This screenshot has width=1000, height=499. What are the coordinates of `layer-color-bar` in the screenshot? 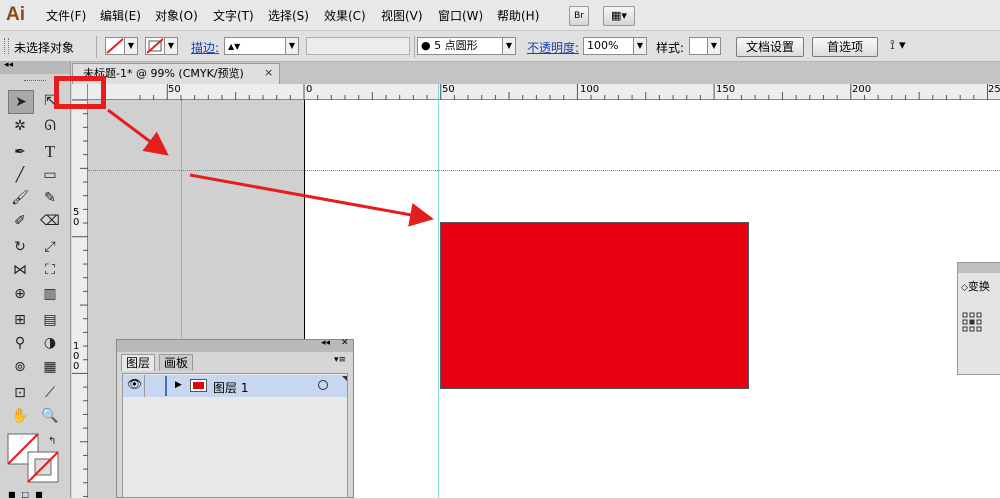 It's located at (166, 386).